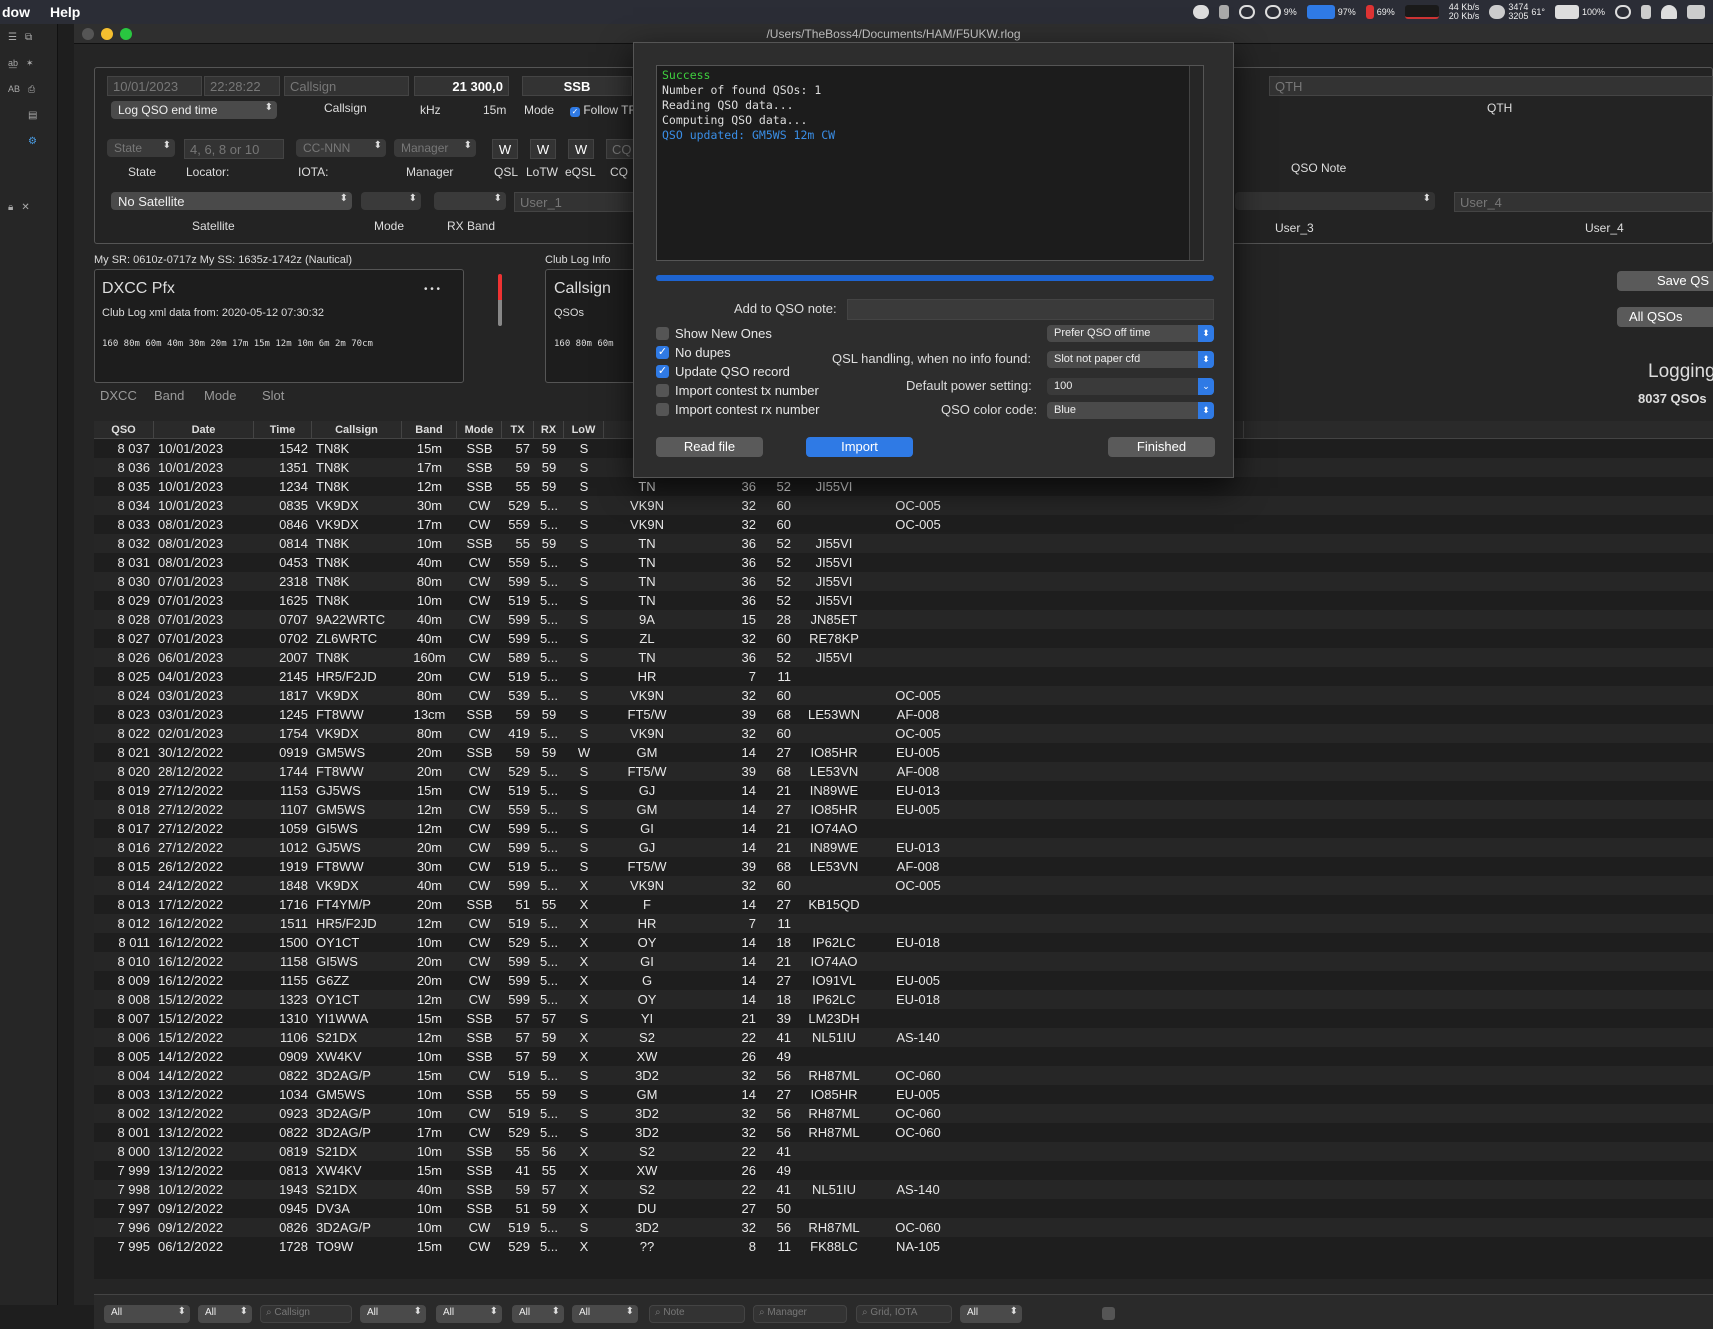 The width and height of the screenshot is (1713, 1329). Describe the element at coordinates (12, 37) in the screenshot. I see `list-icon: ☰` at that location.